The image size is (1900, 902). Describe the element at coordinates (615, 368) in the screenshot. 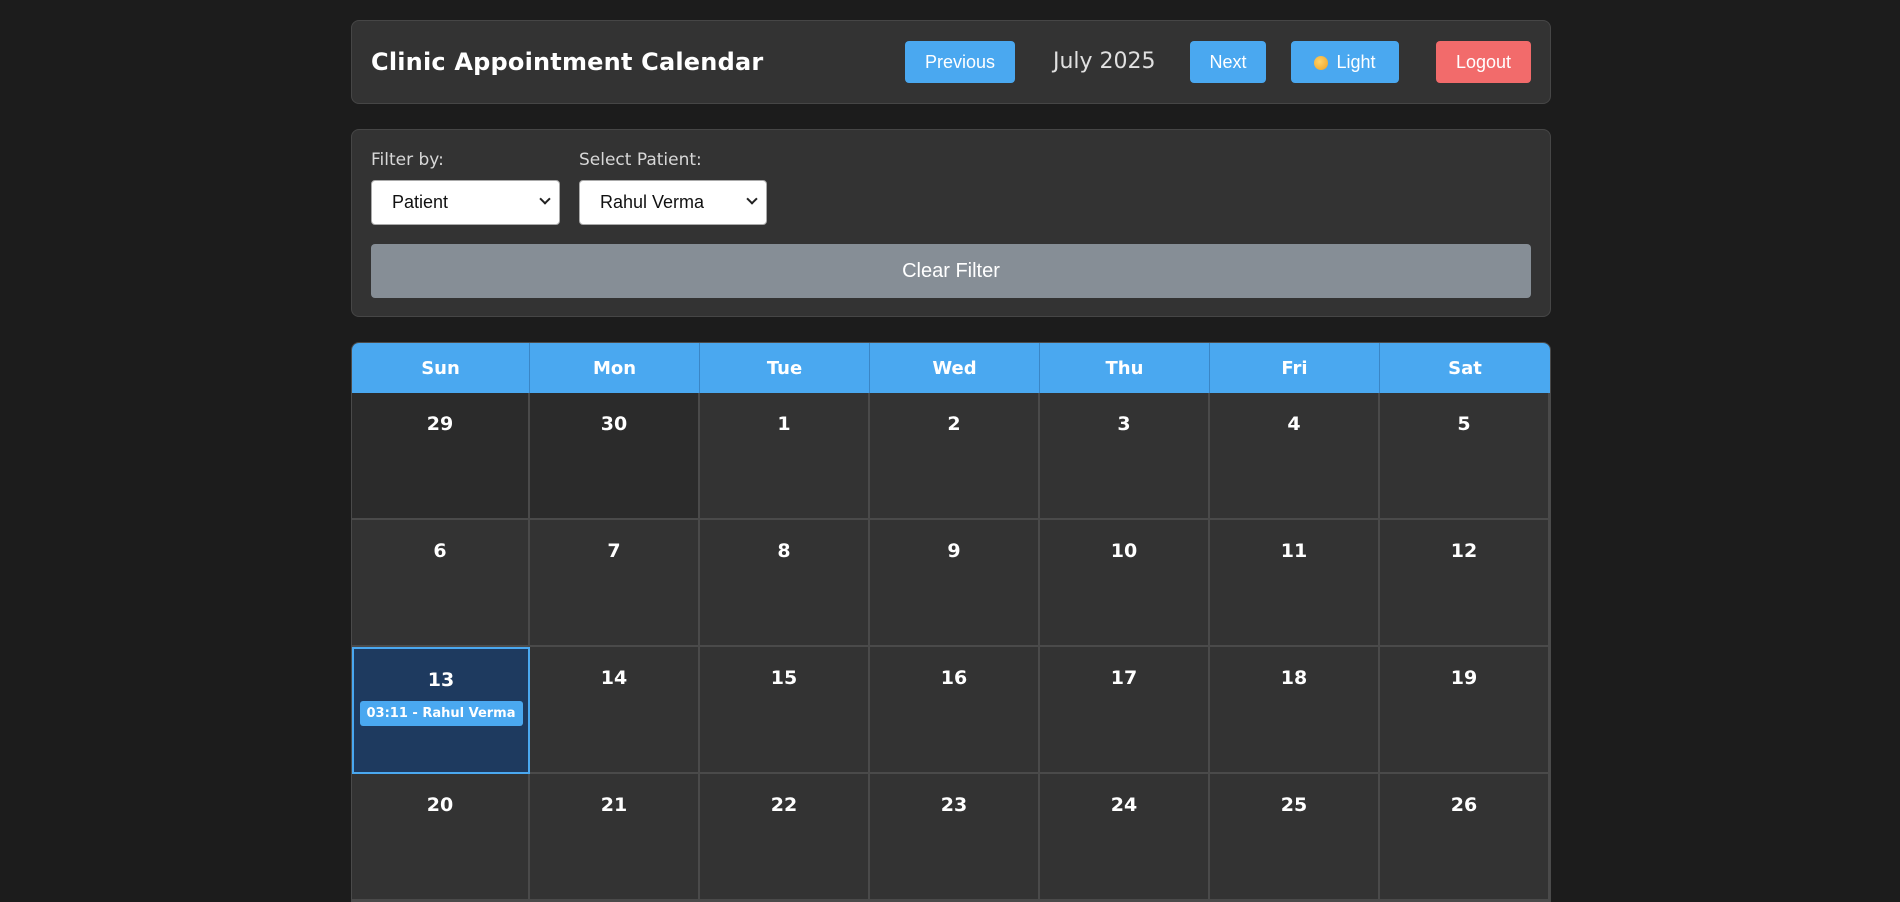

I see `weekday-mon: Mon` at that location.